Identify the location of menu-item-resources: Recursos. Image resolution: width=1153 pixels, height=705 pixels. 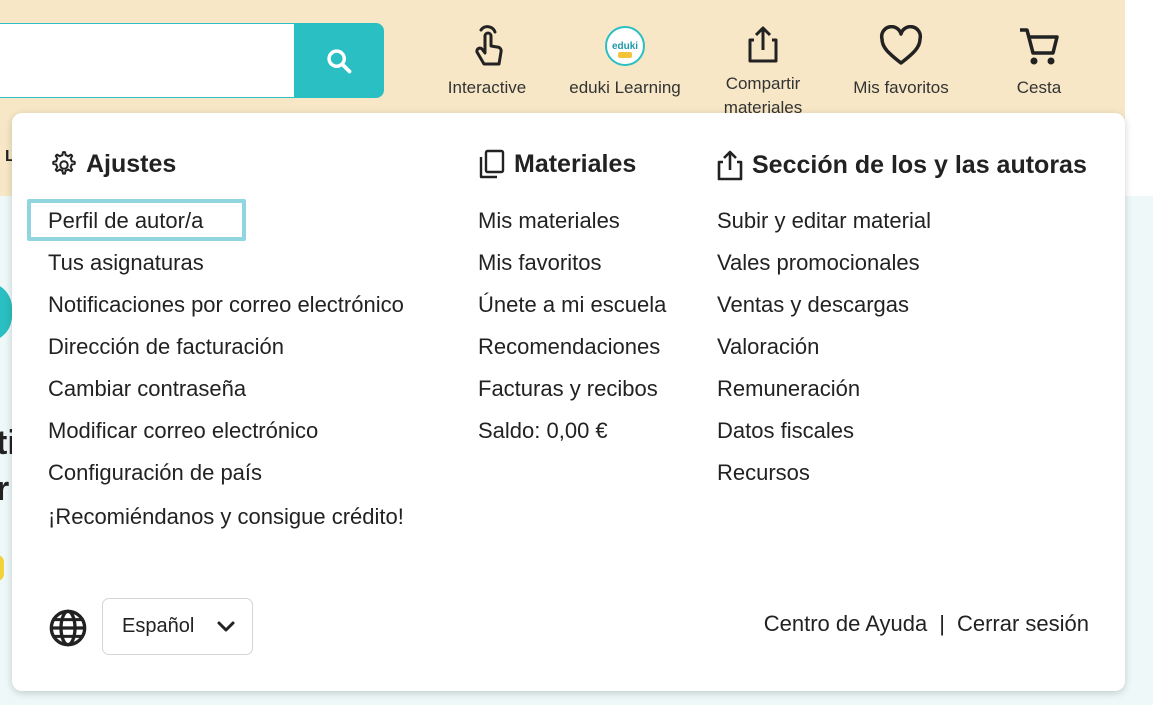
(763, 473).